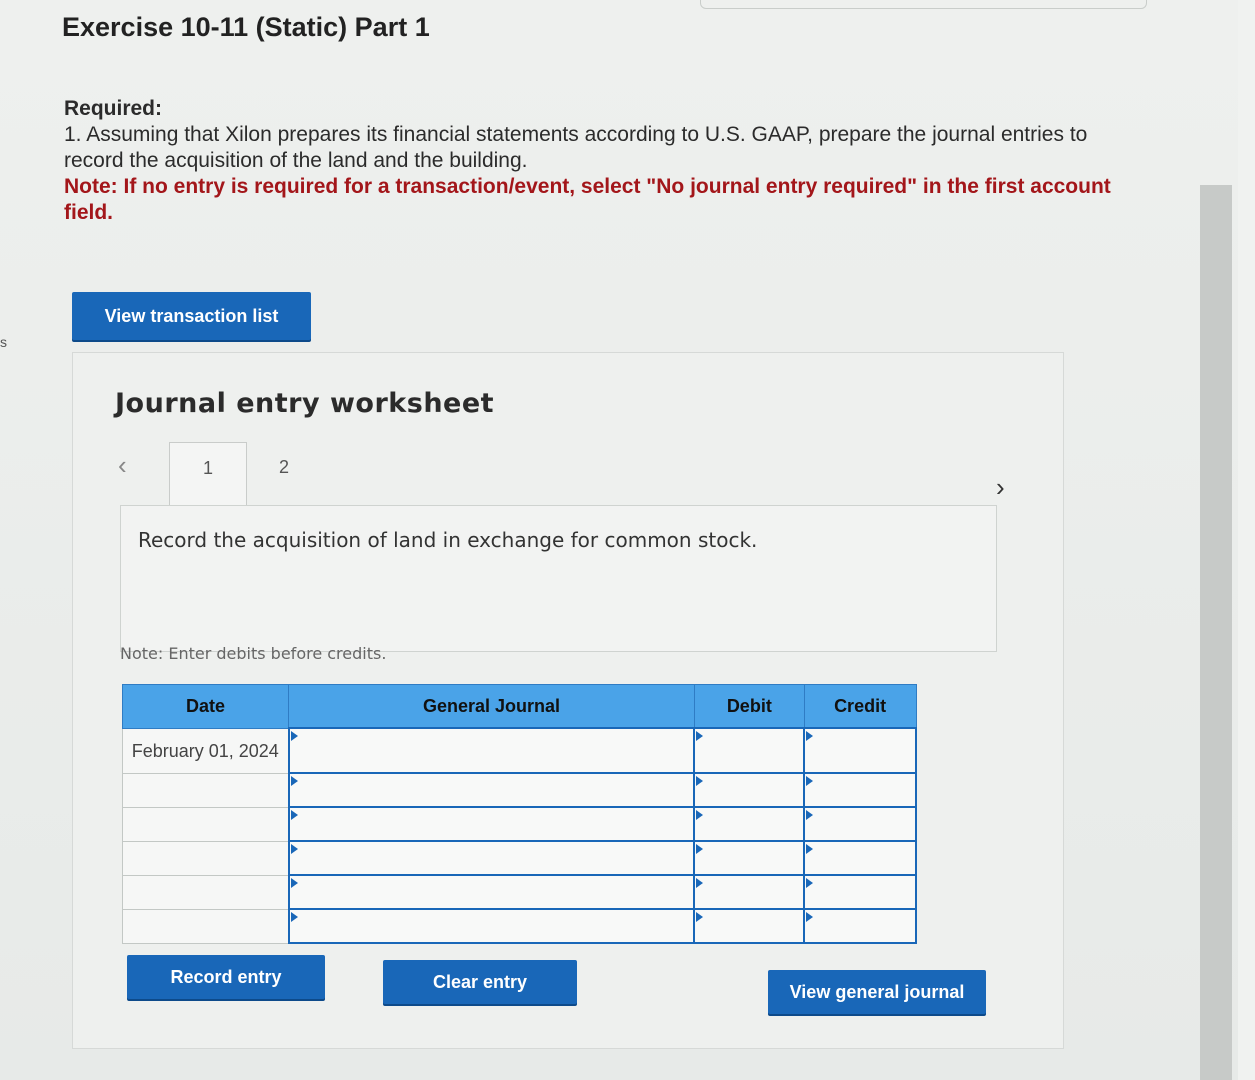 This screenshot has width=1255, height=1080. I want to click on worksheet-title: Journal entry worksheet, so click(305, 403).